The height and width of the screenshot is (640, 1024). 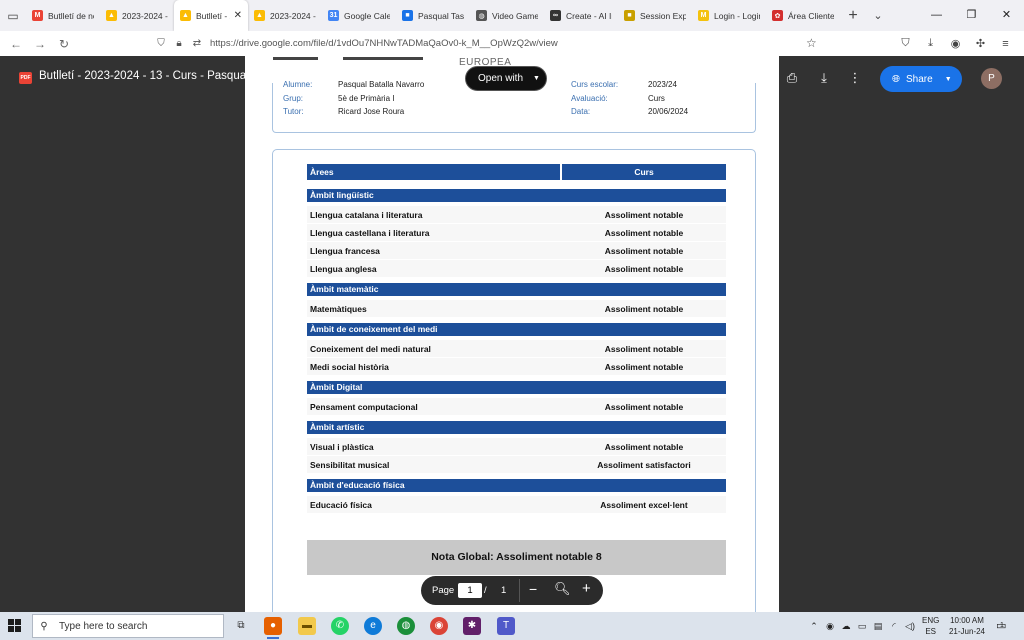 What do you see at coordinates (406, 626) in the screenshot?
I see `app-icon: ◍` at bounding box center [406, 626].